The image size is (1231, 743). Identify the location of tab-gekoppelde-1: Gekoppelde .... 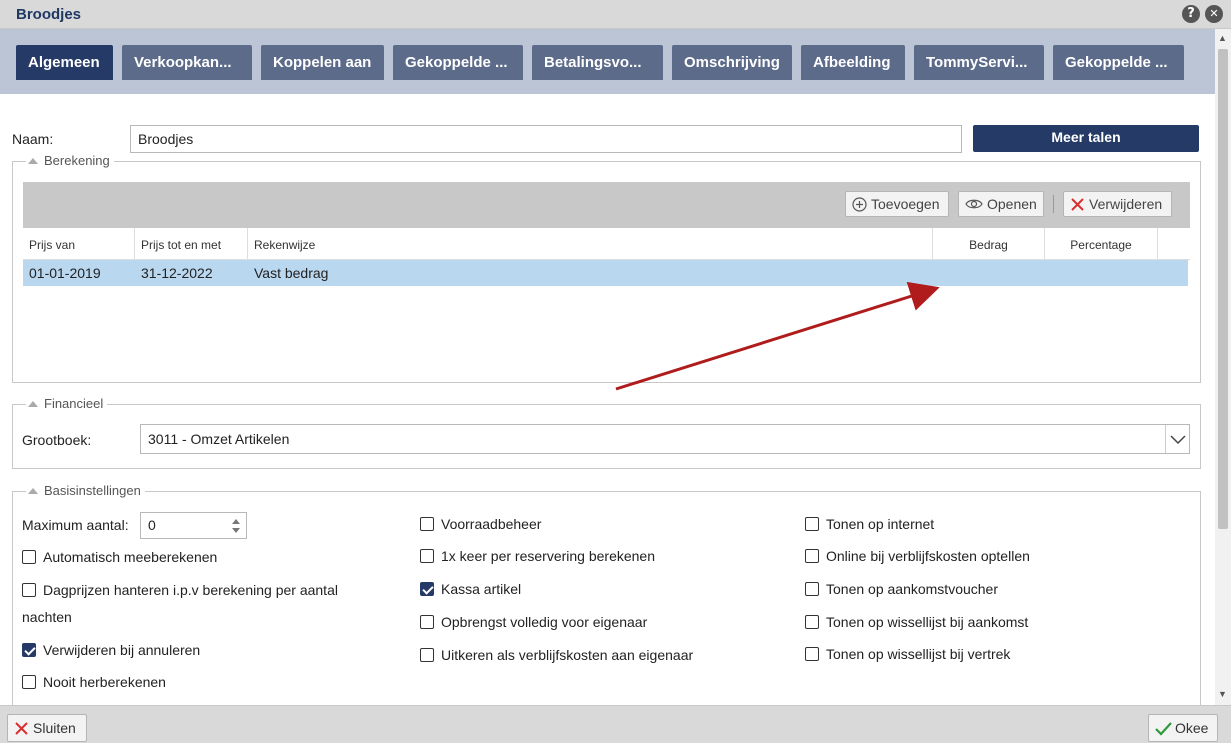
(458, 62).